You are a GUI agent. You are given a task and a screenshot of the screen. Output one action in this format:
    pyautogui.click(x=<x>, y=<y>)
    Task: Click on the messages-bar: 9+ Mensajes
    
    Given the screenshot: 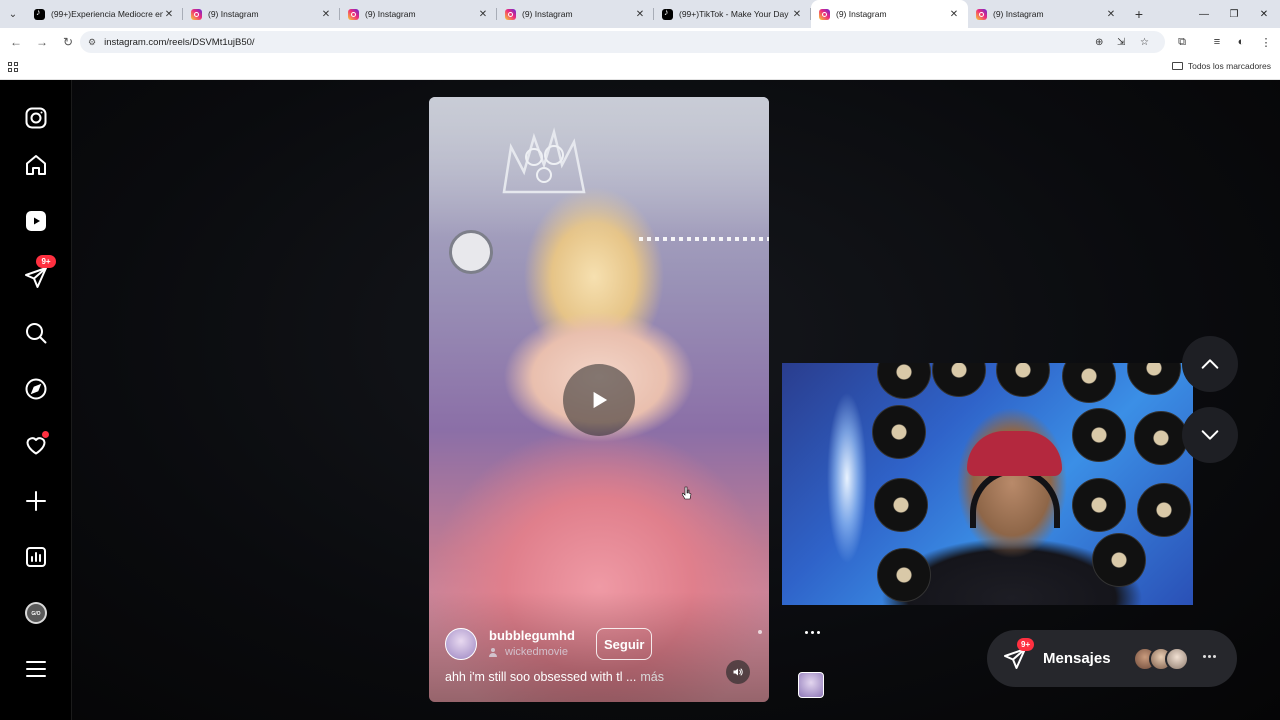 What is the action you would take?
    pyautogui.click(x=1112, y=658)
    